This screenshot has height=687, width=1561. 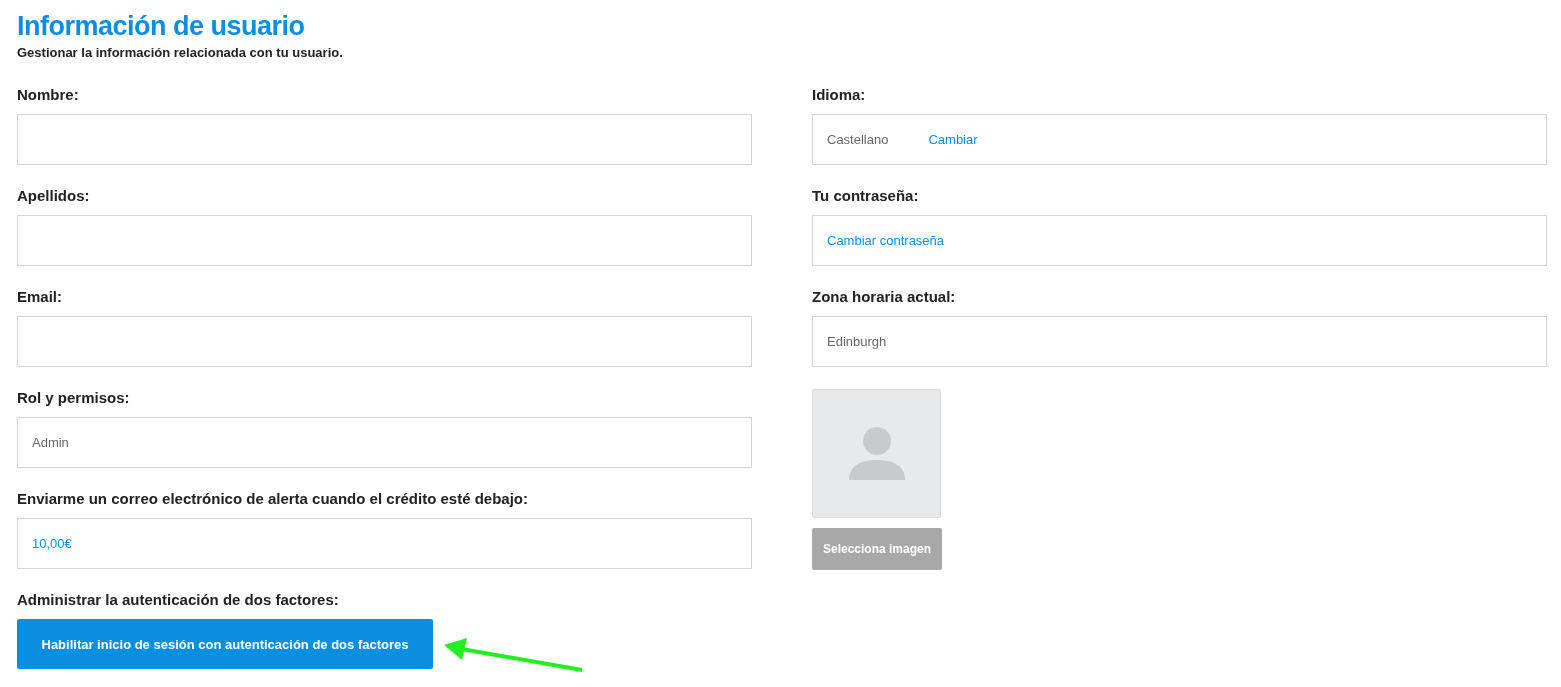 What do you see at coordinates (225, 644) in the screenshot?
I see `enable-two-factor-button: Habilitar inicio de sesión con autenticación de dos factores` at bounding box center [225, 644].